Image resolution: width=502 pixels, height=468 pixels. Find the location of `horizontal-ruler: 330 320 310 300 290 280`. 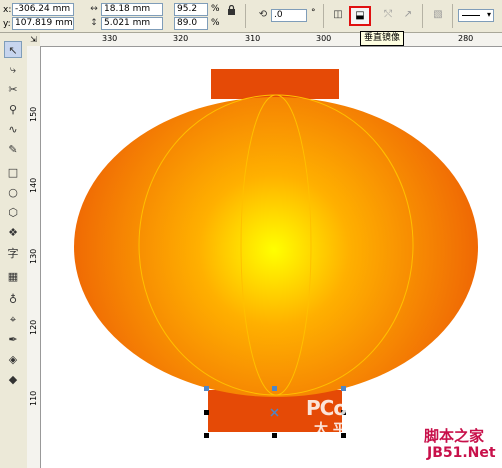

horizontal-ruler: 330 320 310 300 290 280 is located at coordinates (271, 40).